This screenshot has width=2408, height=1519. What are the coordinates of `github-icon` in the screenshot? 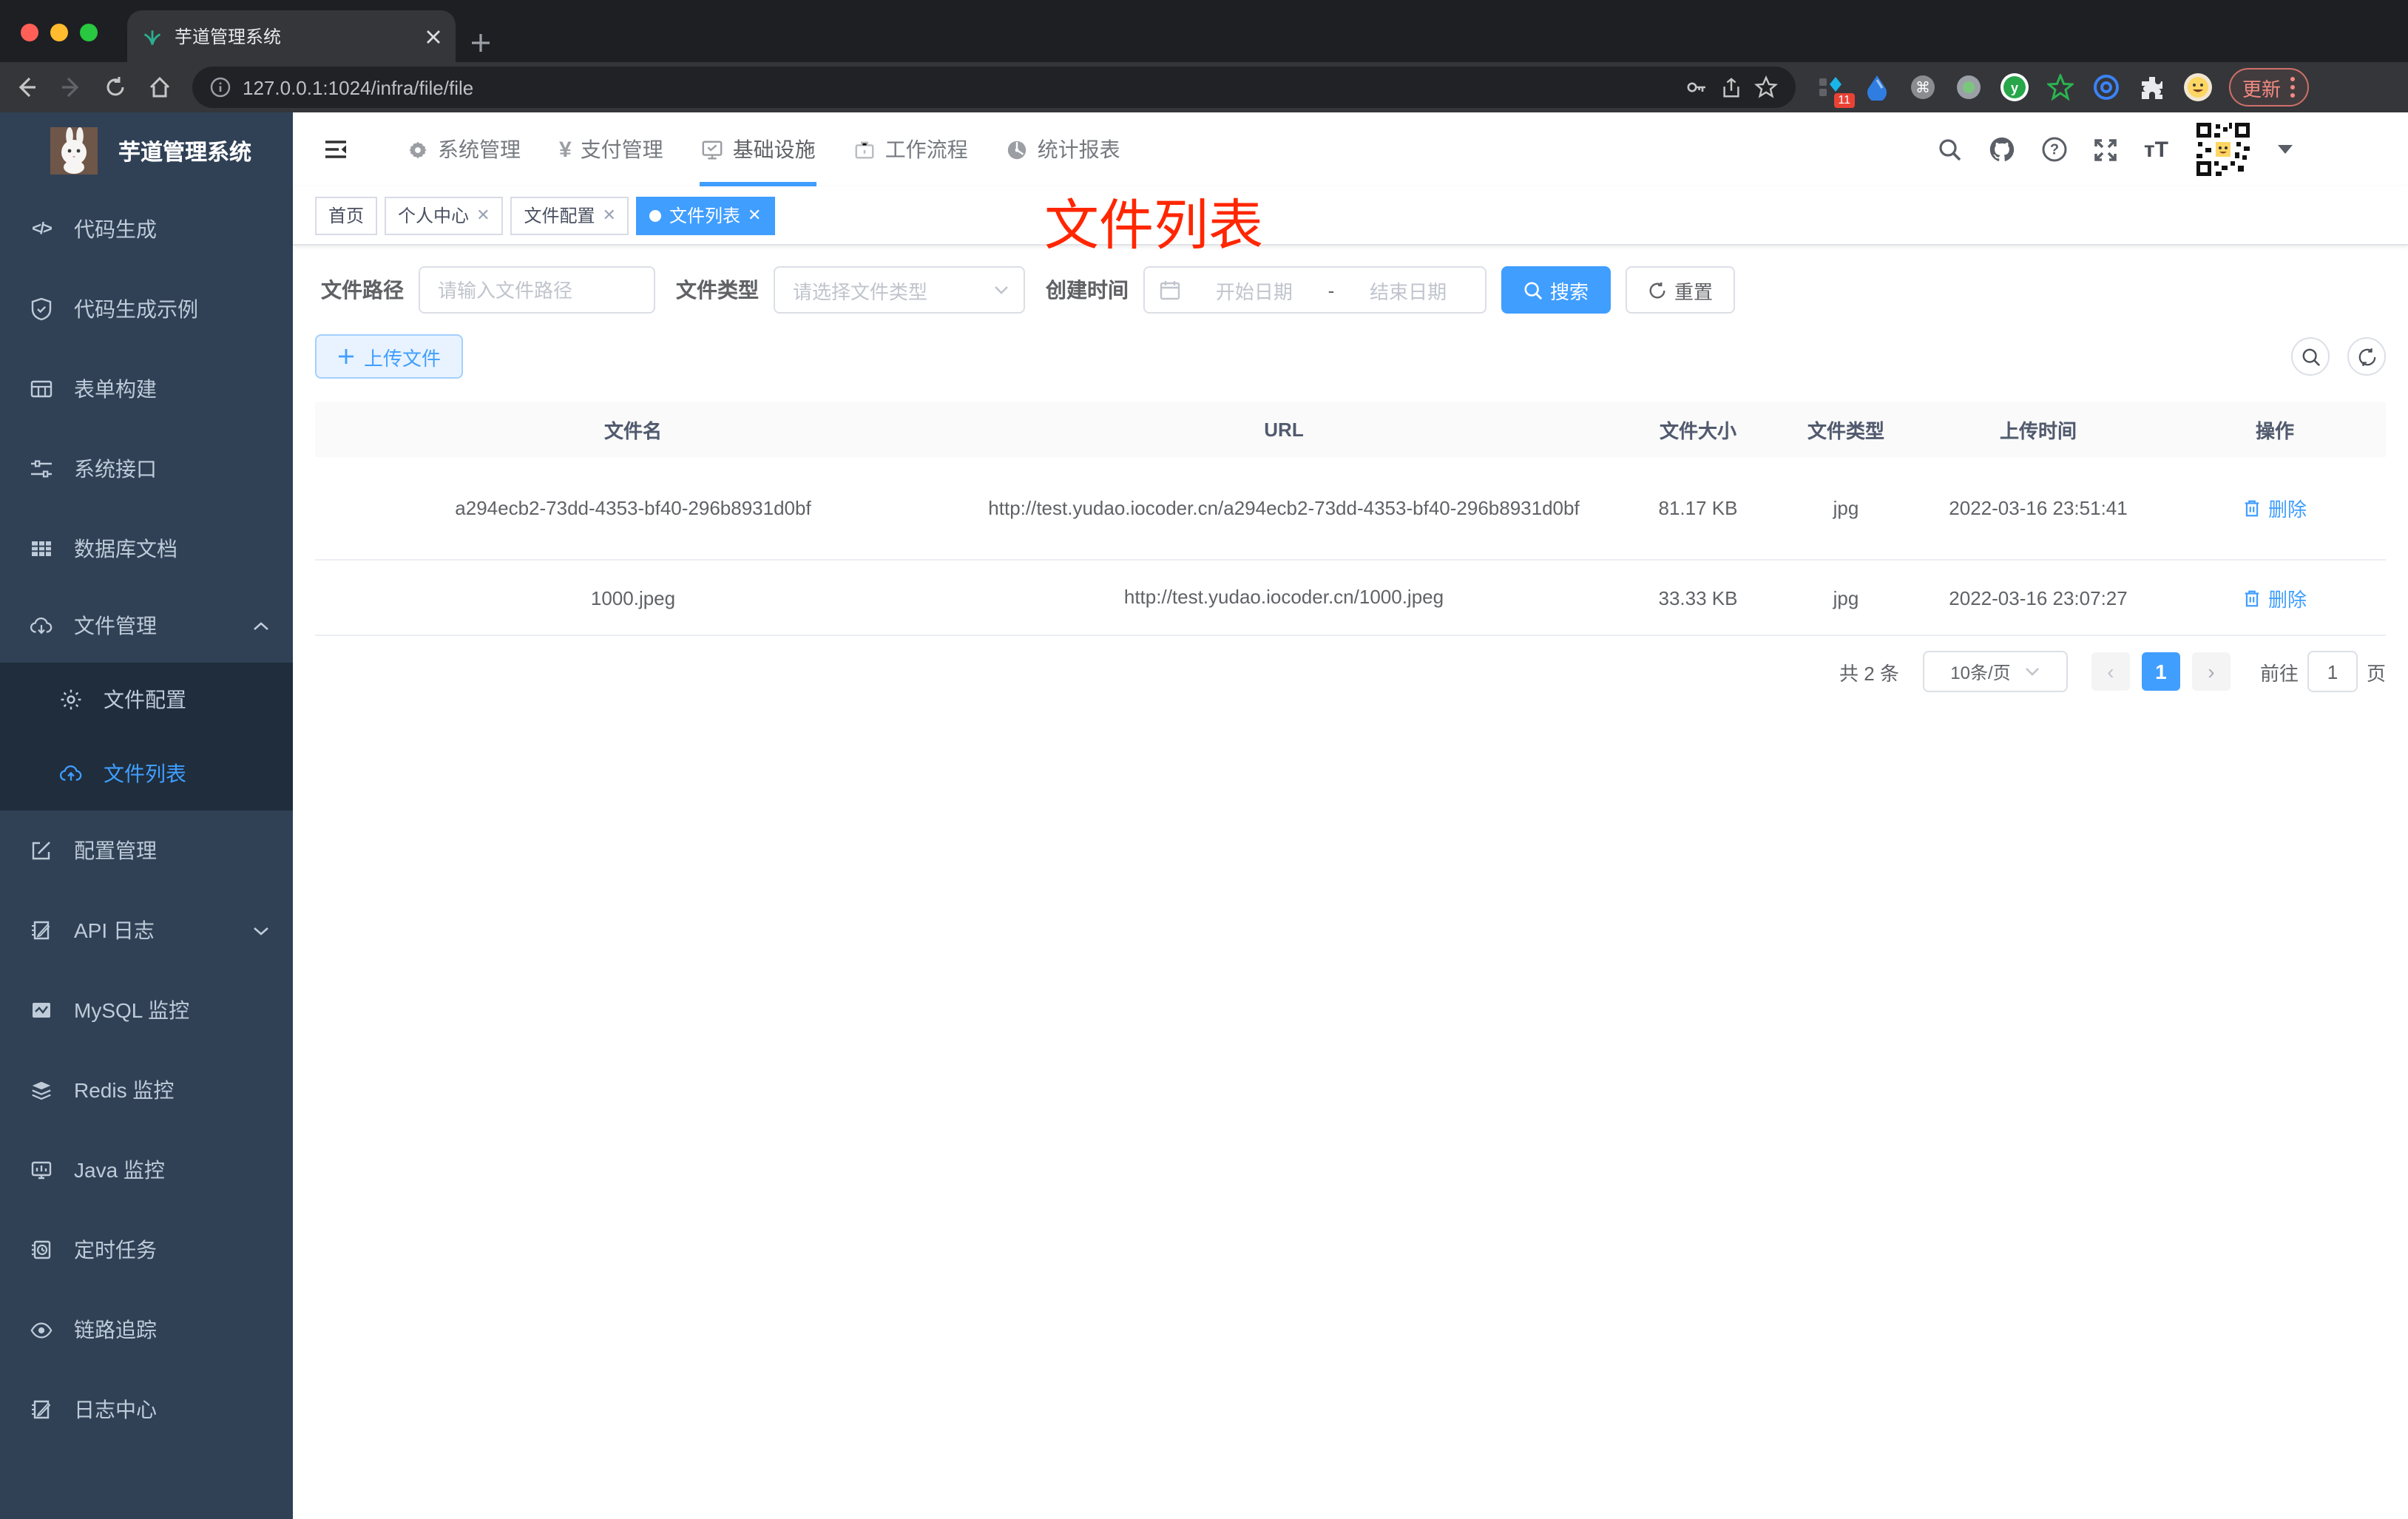 It's located at (2003, 149).